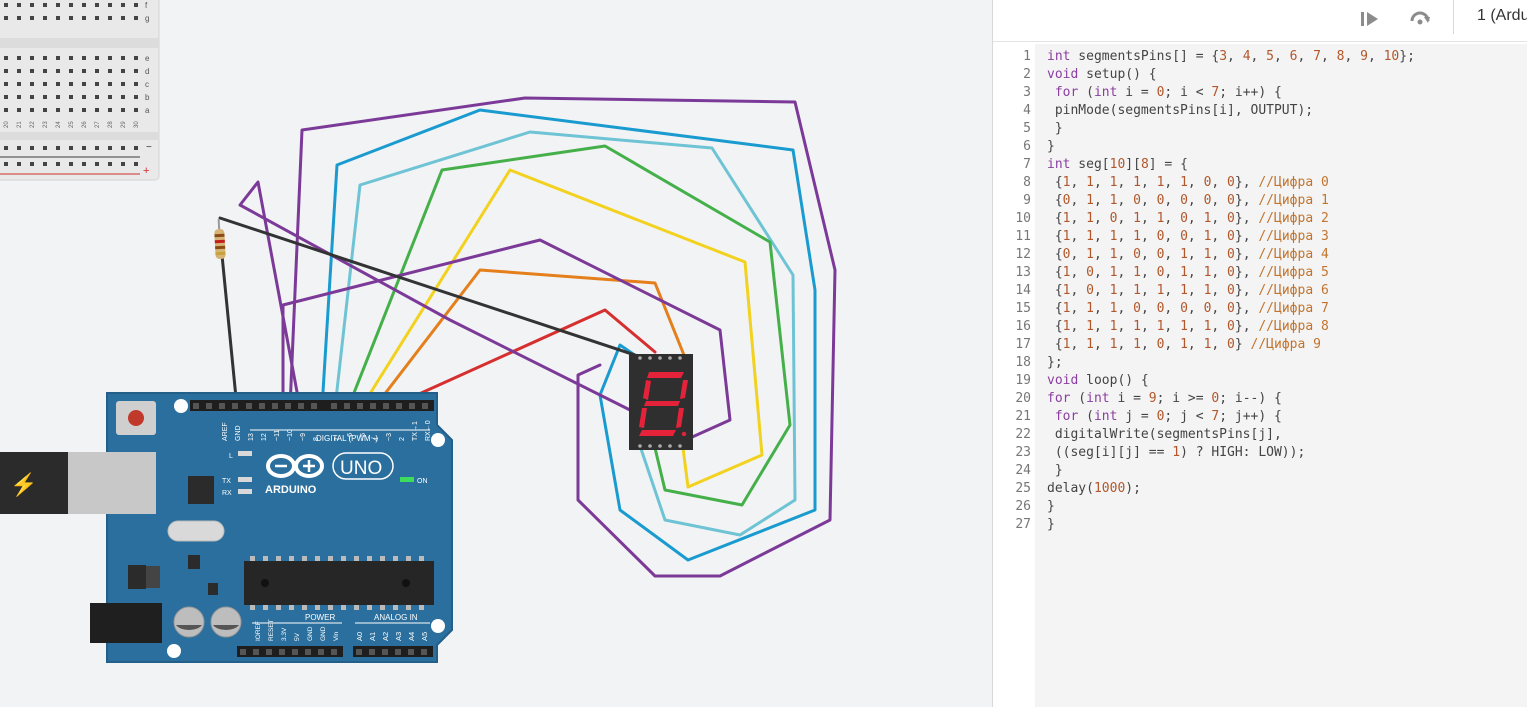 The height and width of the screenshot is (707, 1527). What do you see at coordinates (1023, 434) in the screenshot?
I see `line-number: 22` at bounding box center [1023, 434].